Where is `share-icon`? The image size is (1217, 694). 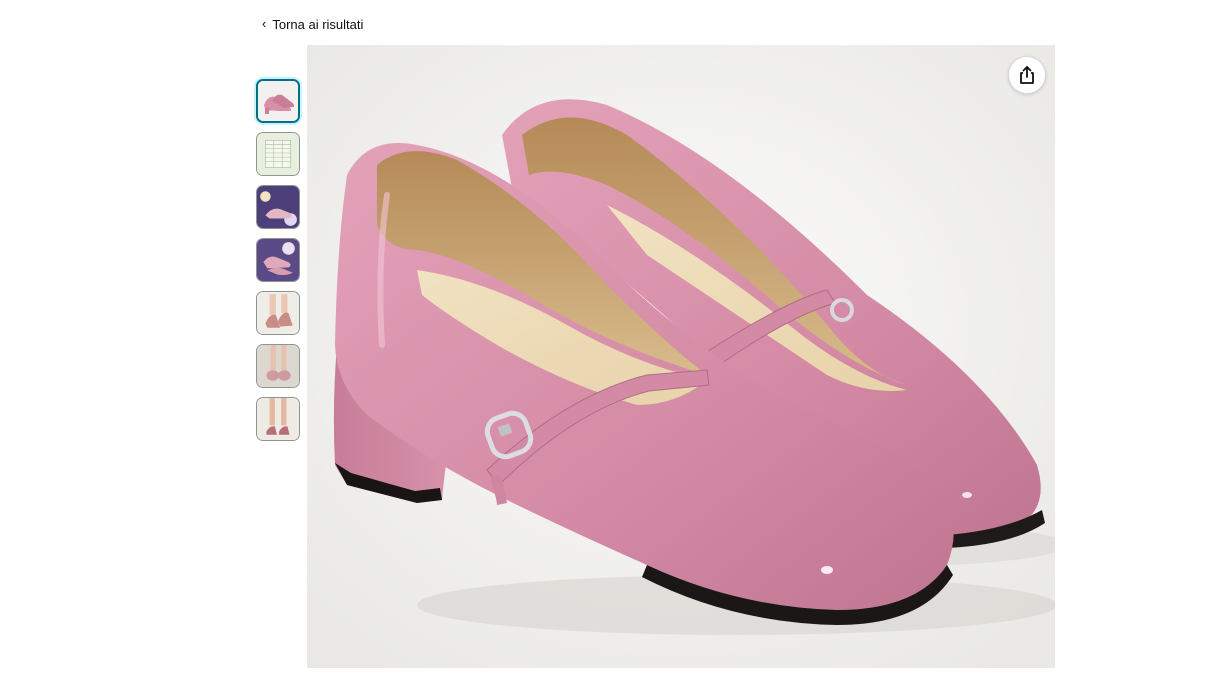 share-icon is located at coordinates (1027, 75).